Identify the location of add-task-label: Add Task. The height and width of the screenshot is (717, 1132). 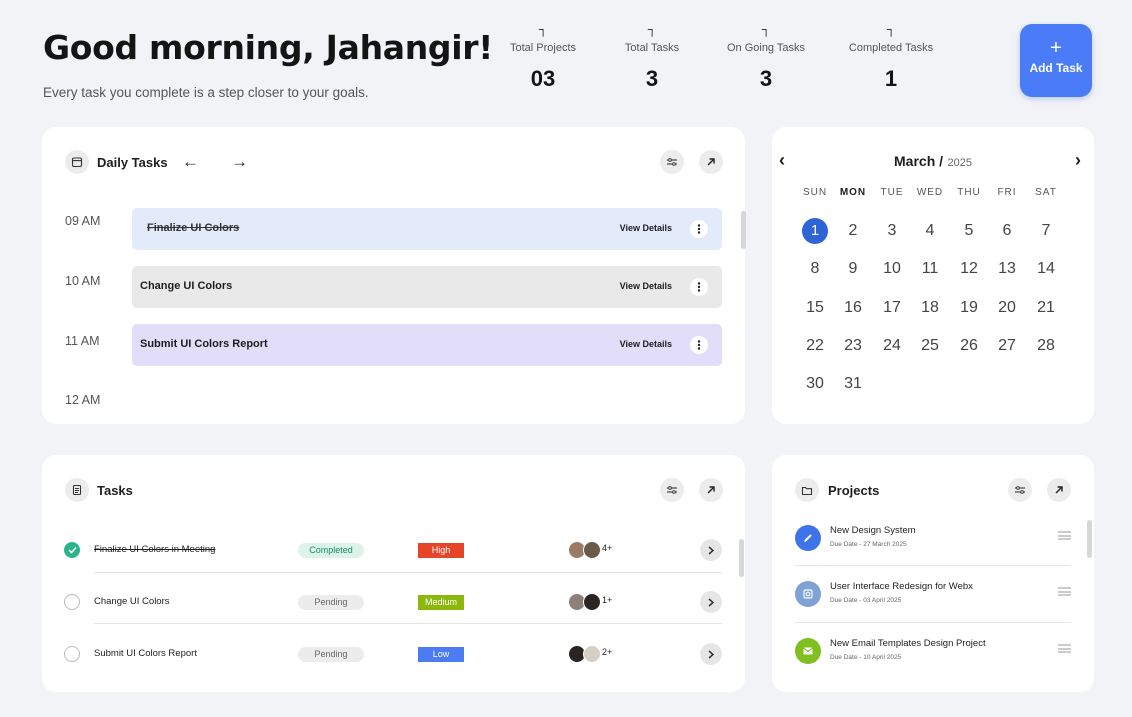
(1056, 68).